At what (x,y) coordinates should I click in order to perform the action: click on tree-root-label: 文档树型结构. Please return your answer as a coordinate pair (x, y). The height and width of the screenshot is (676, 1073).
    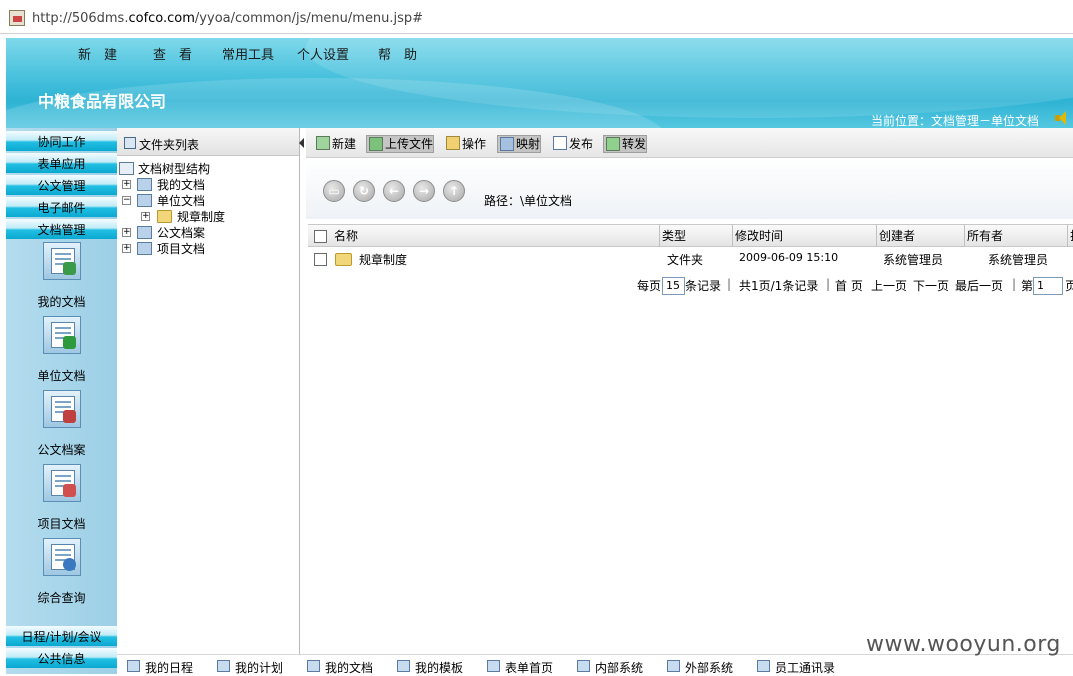
    Looking at the image, I should click on (174, 169).